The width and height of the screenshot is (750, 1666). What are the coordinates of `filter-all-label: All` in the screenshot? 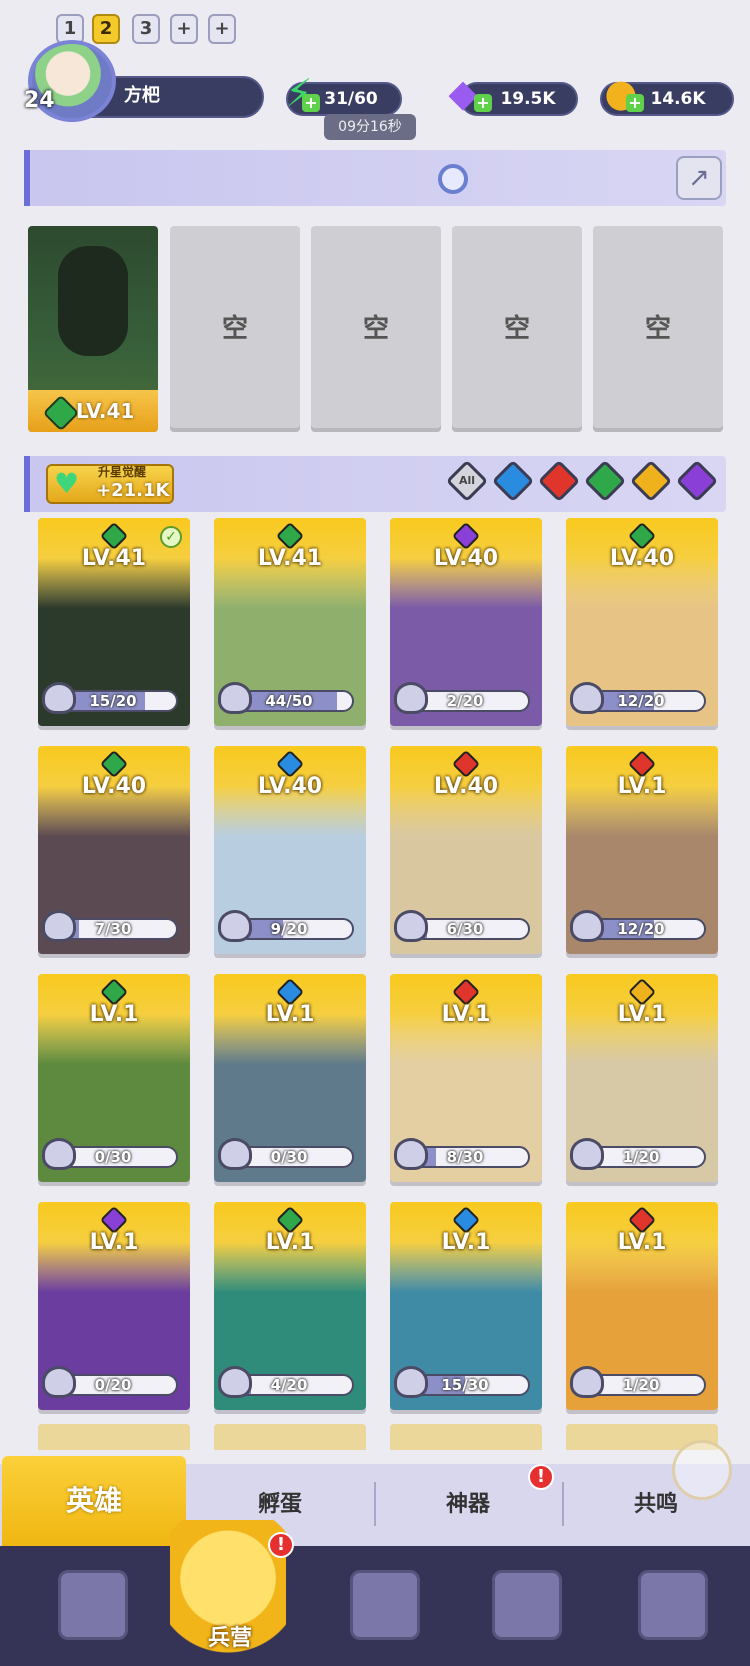 It's located at (467, 480).